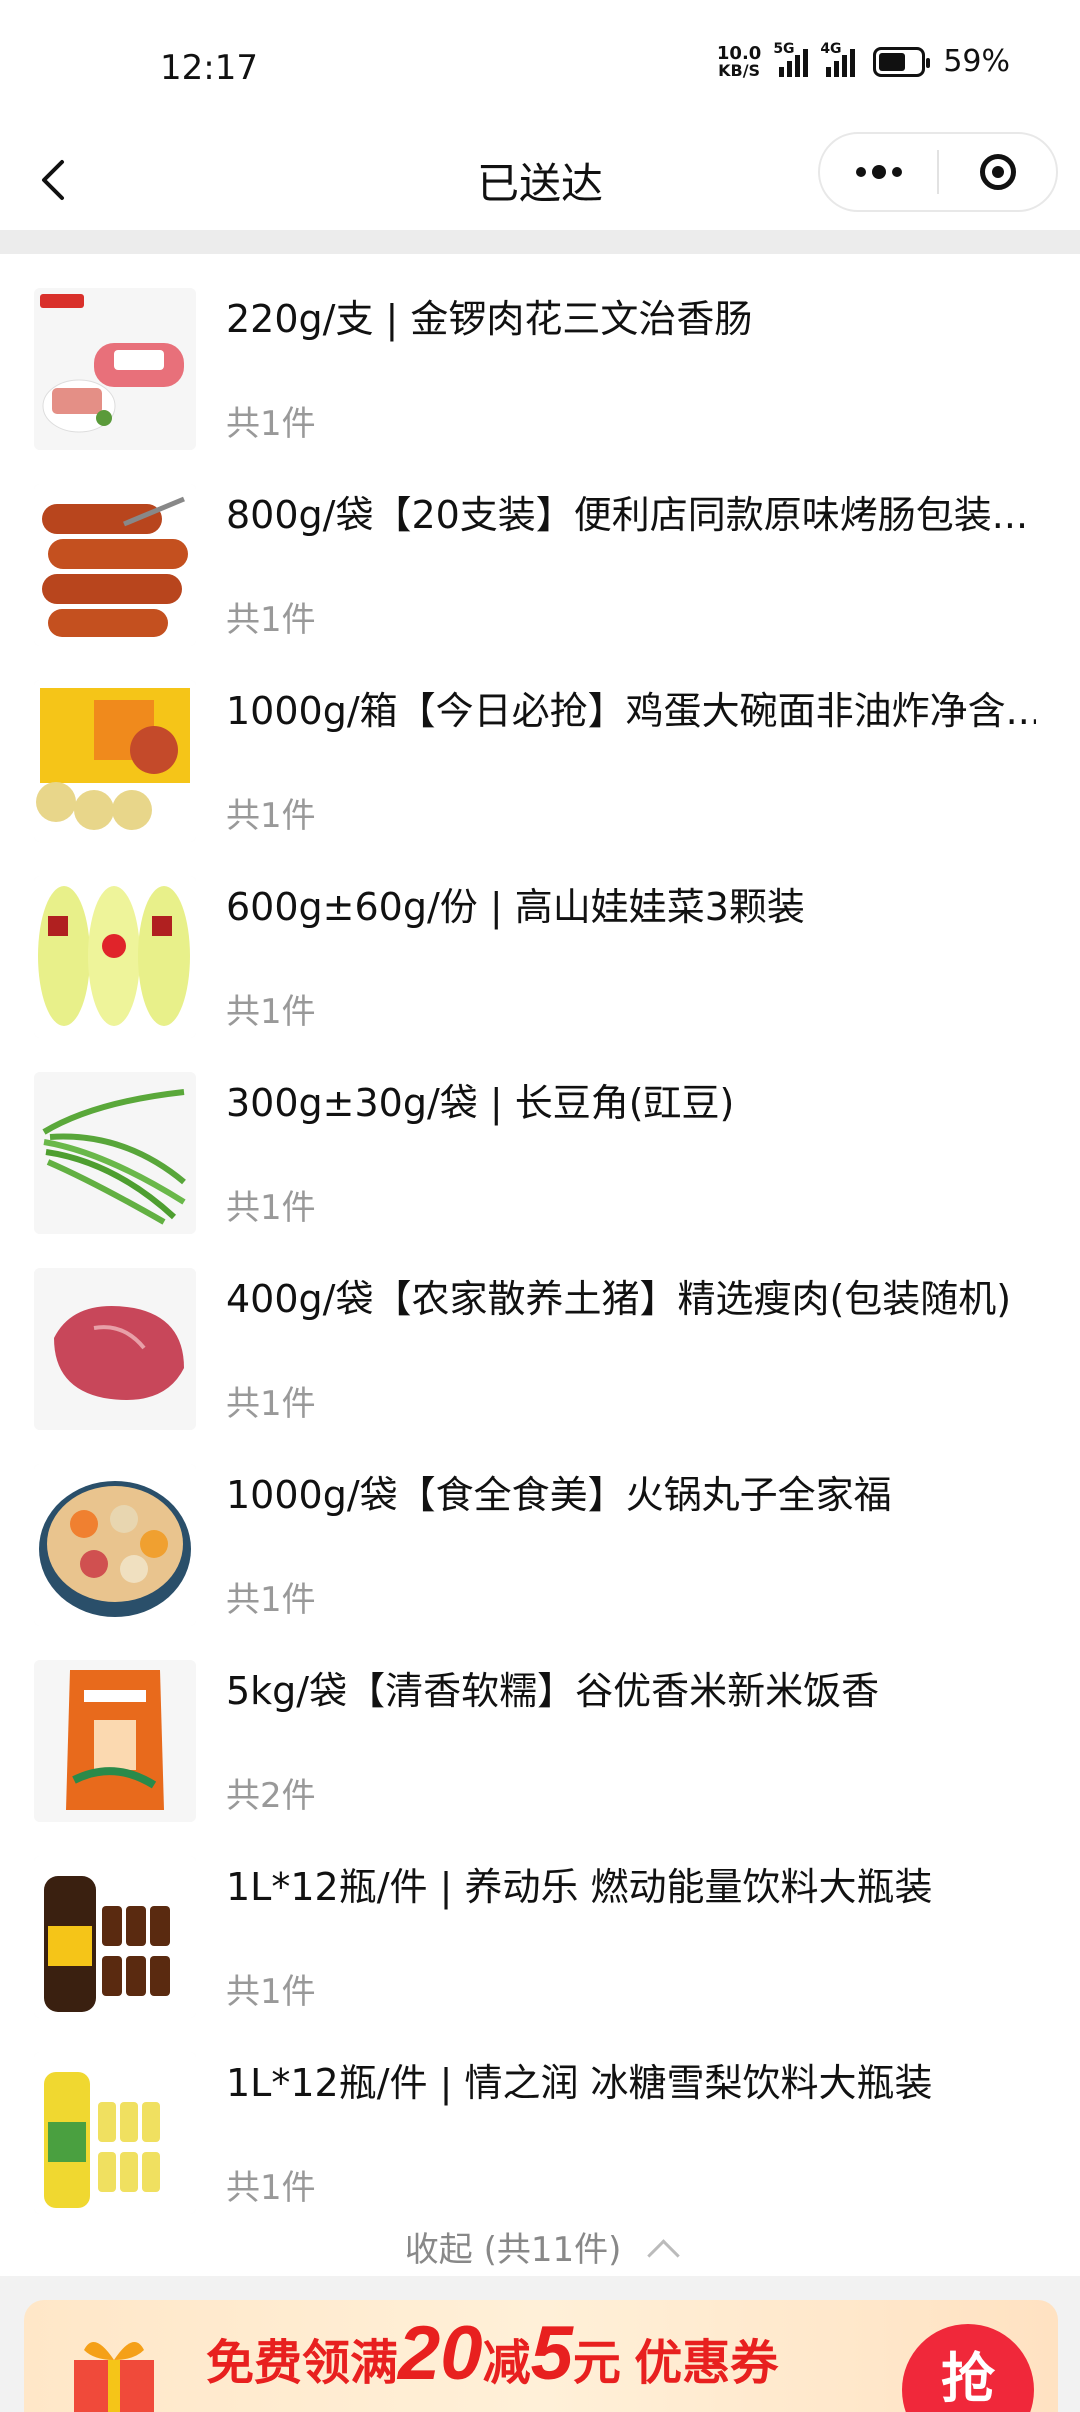 This screenshot has height=2412, width=1080. Describe the element at coordinates (540, 1136) in the screenshot. I see `list-item: 300g±30g/袋 | 长豆角(豇豆) 共1件` at that location.